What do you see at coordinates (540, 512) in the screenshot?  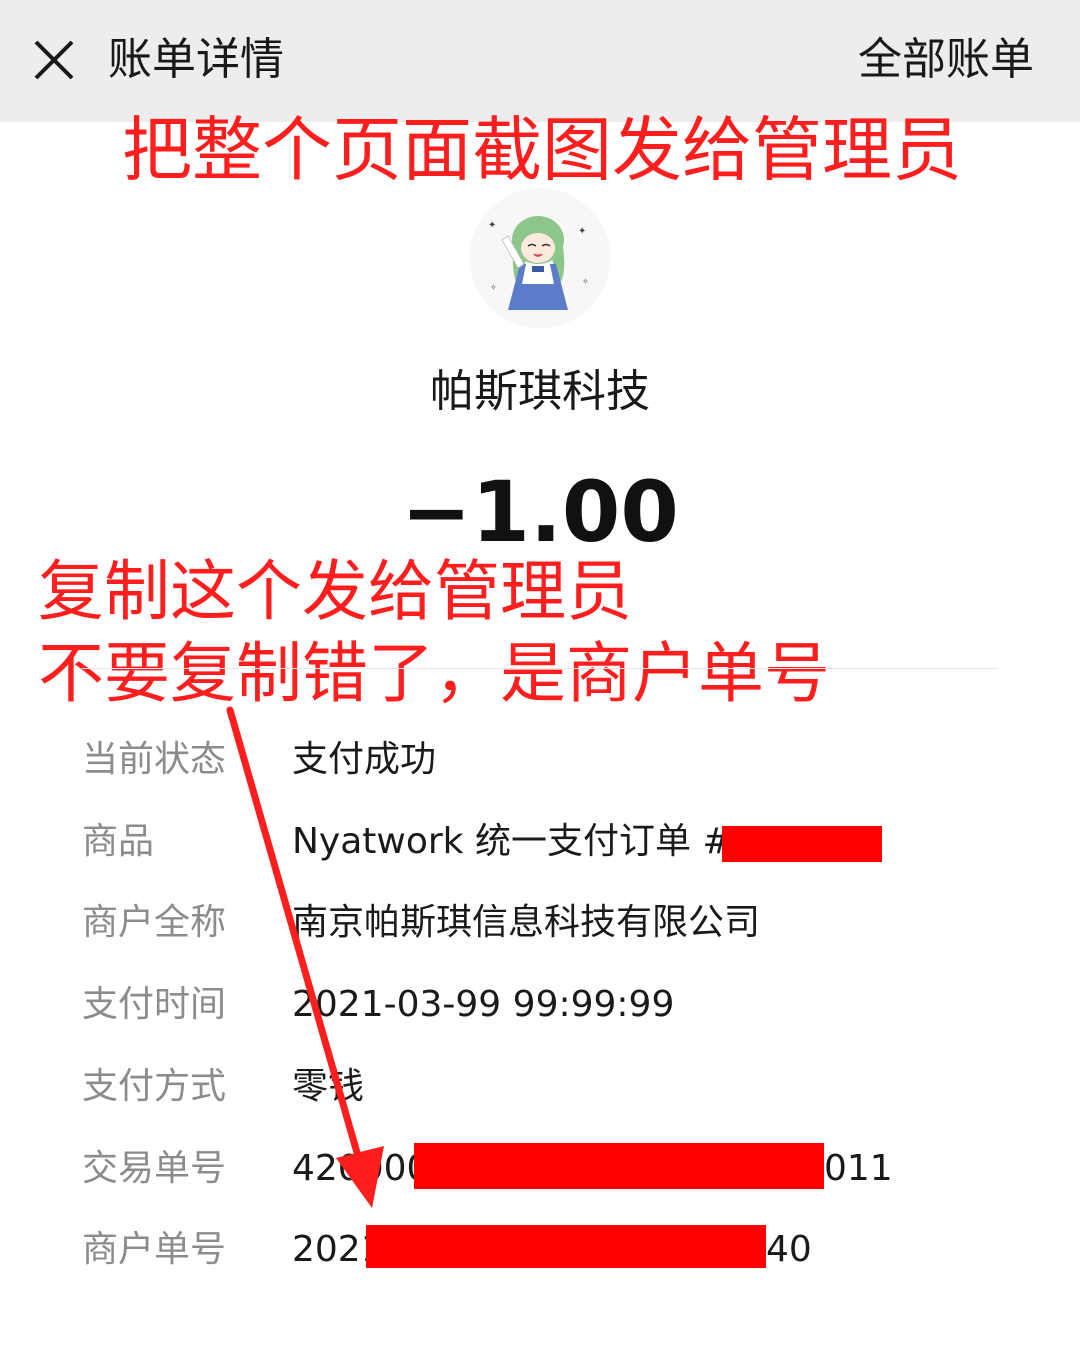 I see `payment-amount: −1.00` at bounding box center [540, 512].